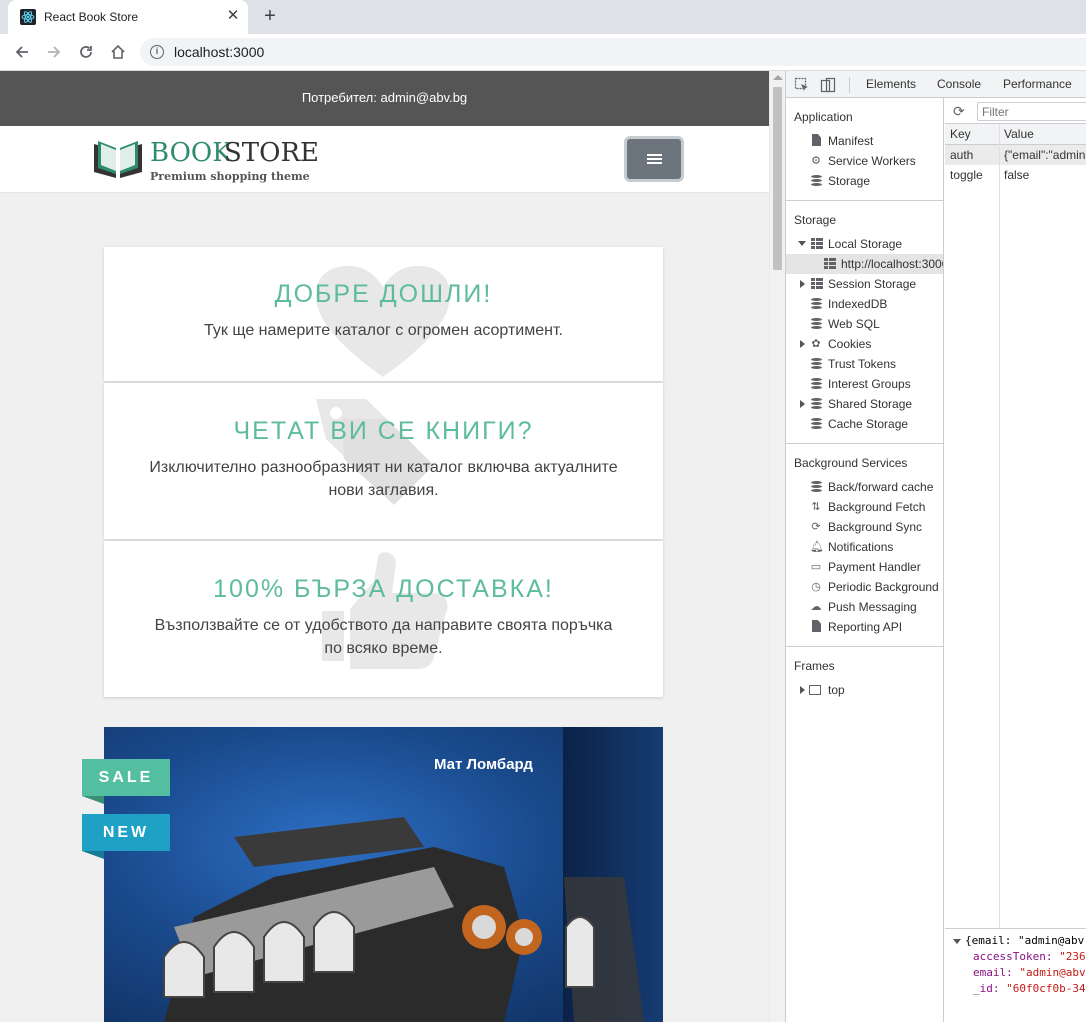 The image size is (1086, 1022). What do you see at coordinates (823, 117) in the screenshot?
I see `section-application: Application` at bounding box center [823, 117].